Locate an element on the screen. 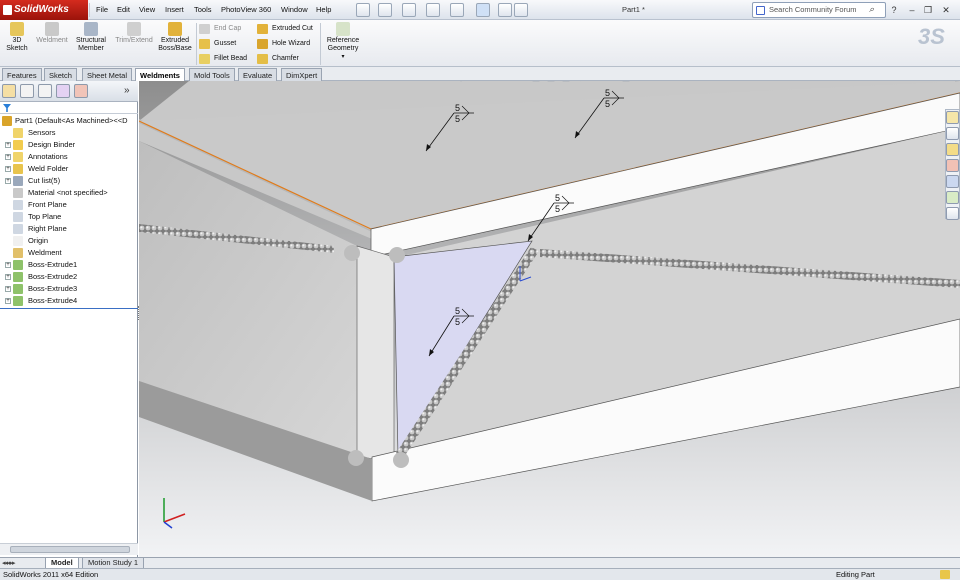  view-orientation-icon: ◧ is located at coordinates (551, 81).